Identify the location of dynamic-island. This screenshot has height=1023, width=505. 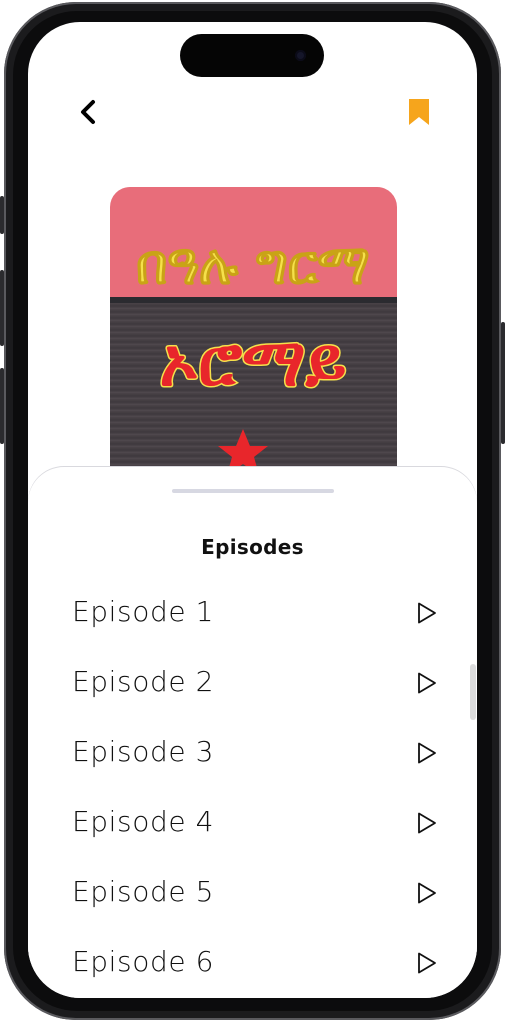
(252, 55).